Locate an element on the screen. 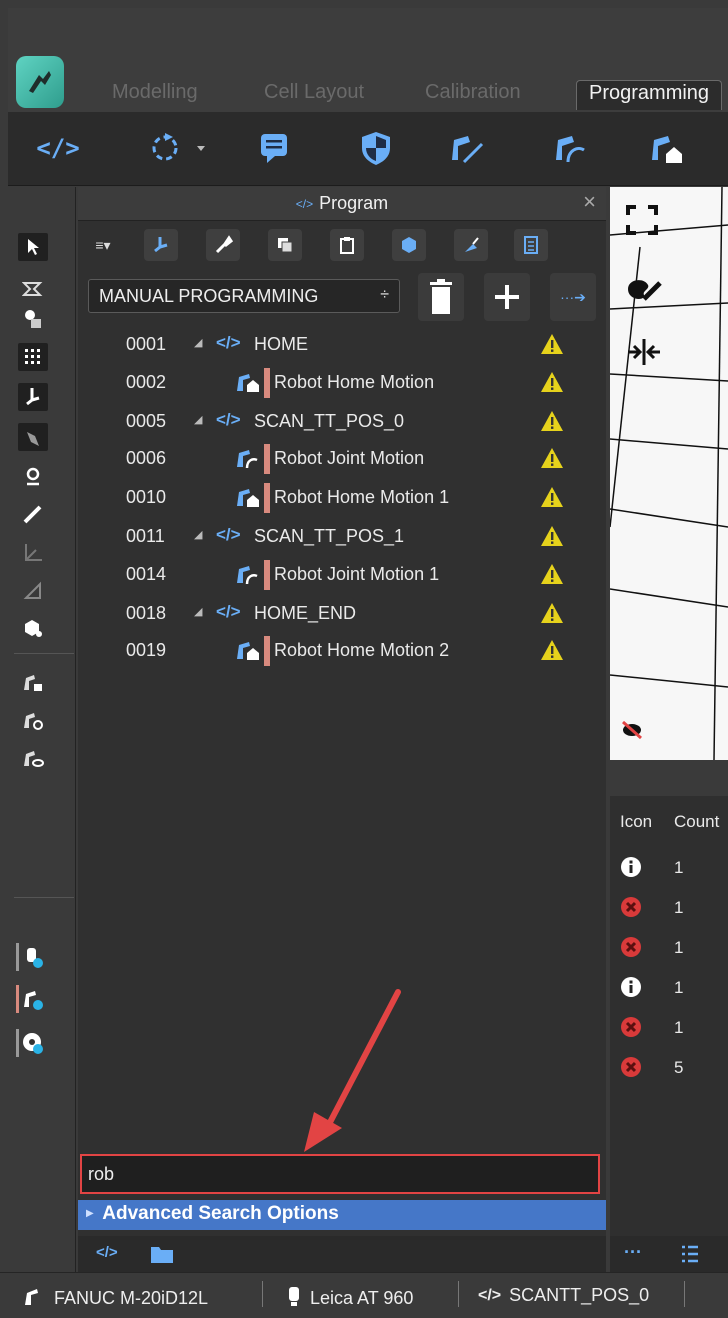 Image resolution: width=728 pixels, height=1318 pixels. object-add-icon is located at coordinates (33, 629).